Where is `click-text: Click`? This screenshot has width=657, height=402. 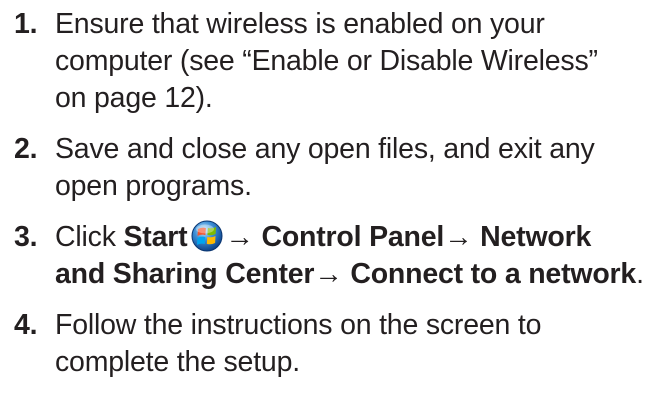 click-text: Click is located at coordinates (85, 237).